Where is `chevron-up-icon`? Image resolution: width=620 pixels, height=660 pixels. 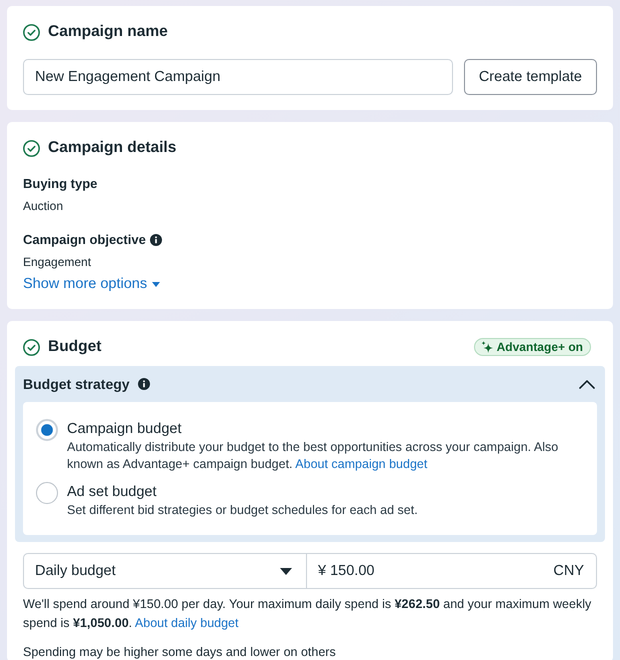 chevron-up-icon is located at coordinates (587, 384).